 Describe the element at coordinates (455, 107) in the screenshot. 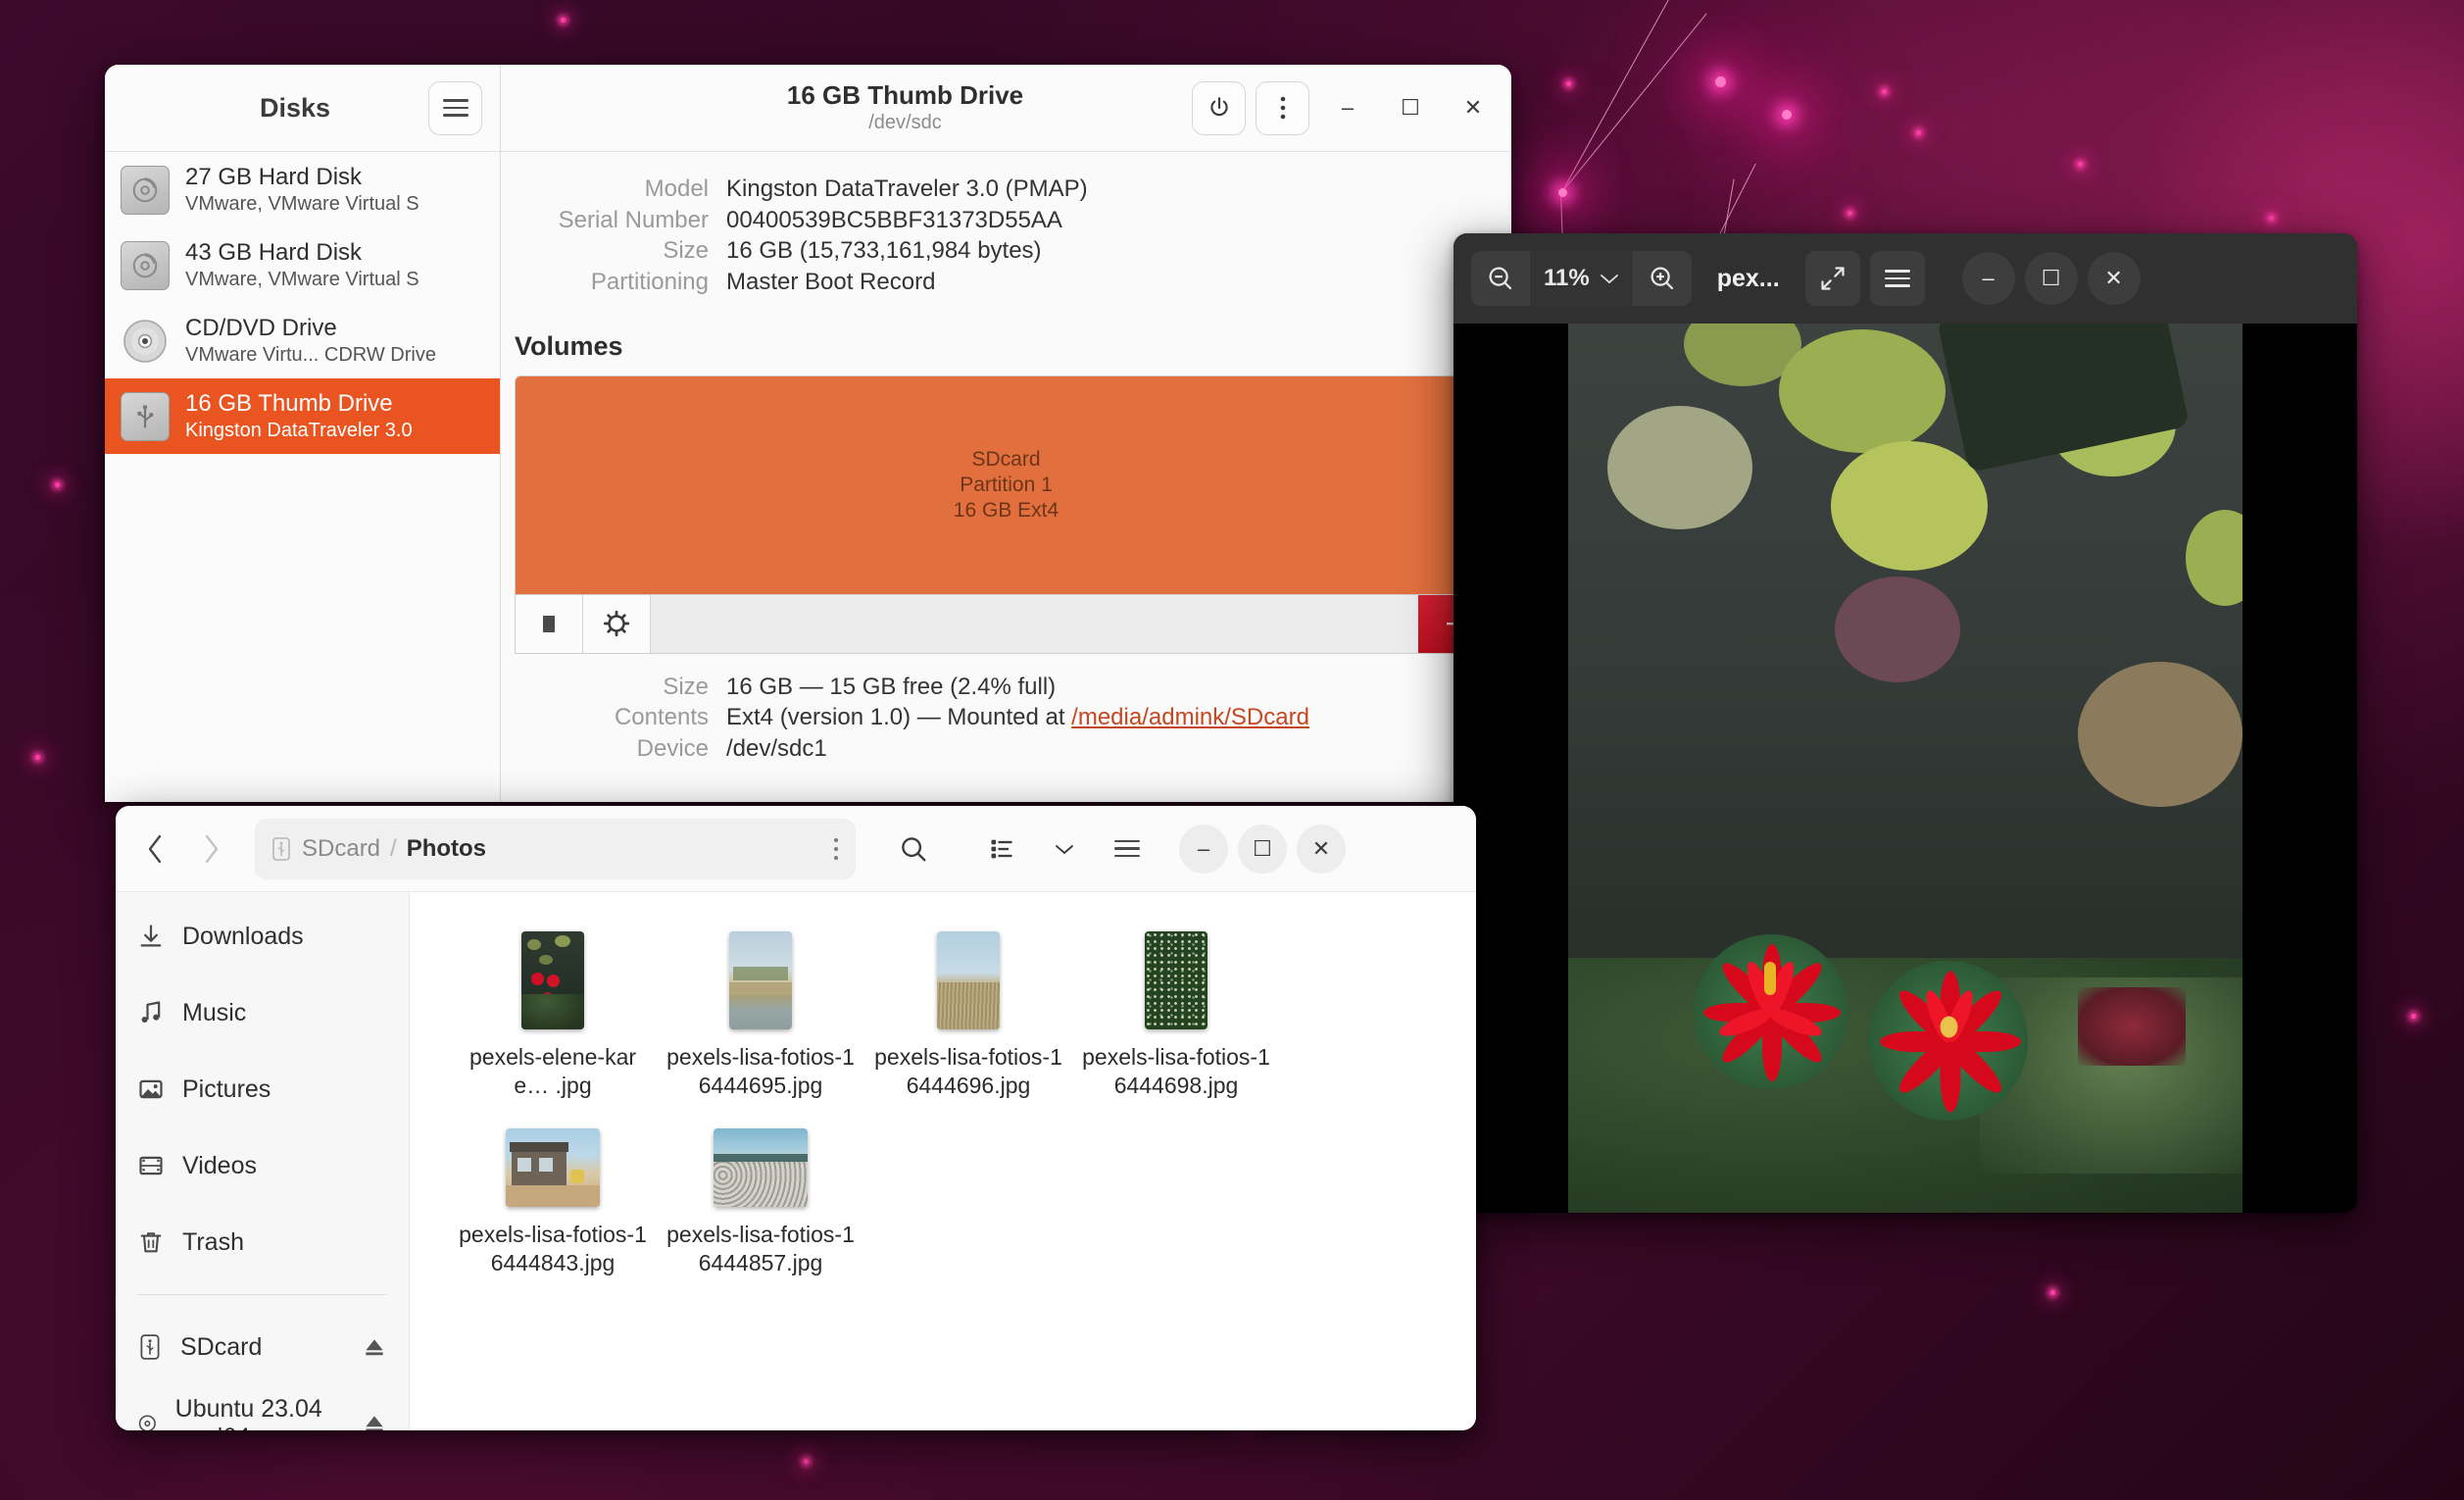

I see `disks-menu-button` at that location.